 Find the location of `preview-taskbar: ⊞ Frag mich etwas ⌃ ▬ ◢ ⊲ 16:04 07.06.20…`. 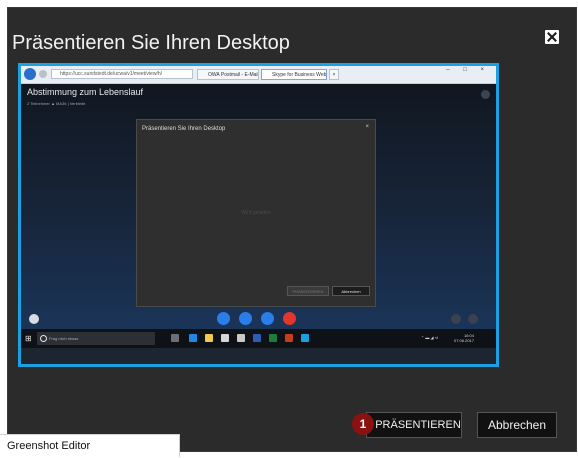

preview-taskbar: ⊞ Frag mich etwas ⌃ ▬ ◢ ⊲ 16:04 07.06.20… is located at coordinates (258, 338).